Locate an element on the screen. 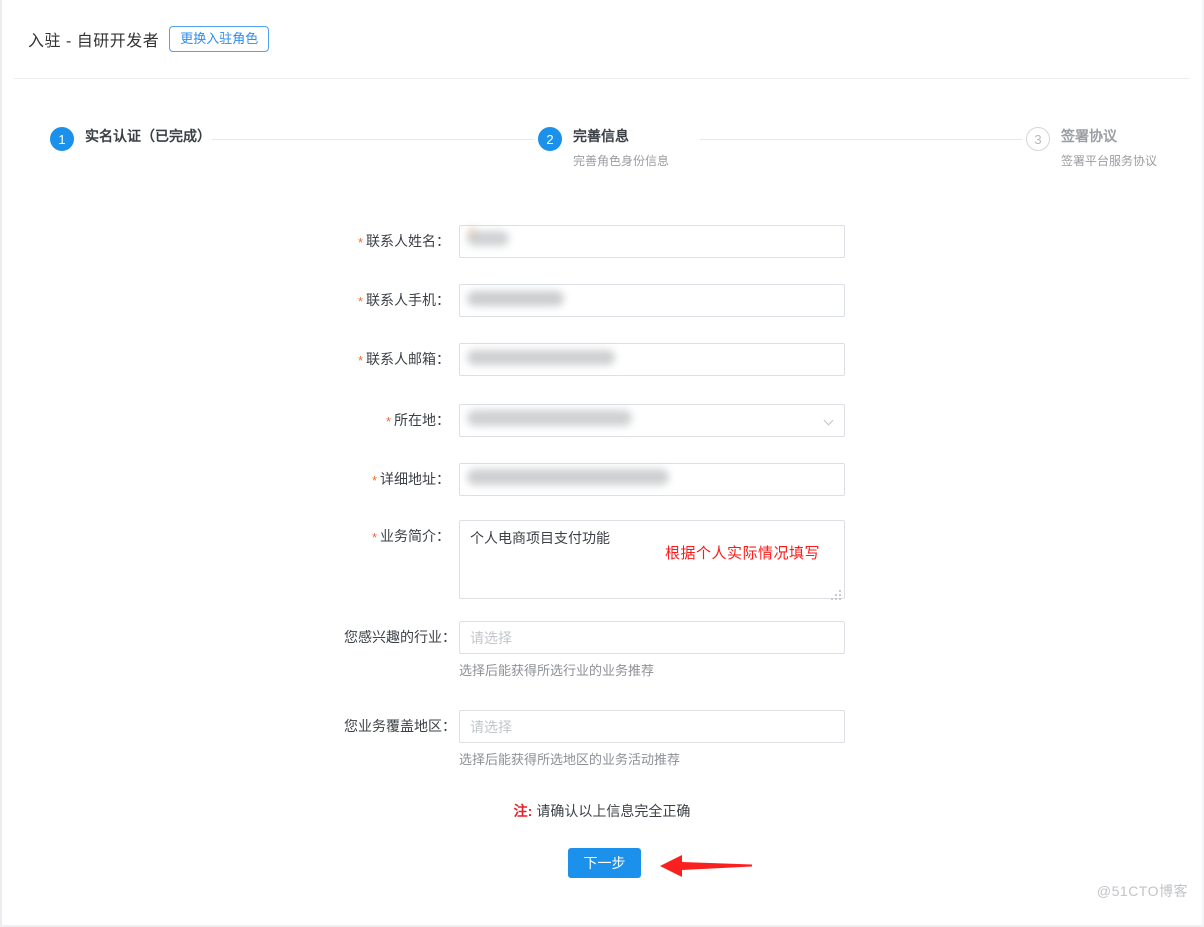 This screenshot has height=927, width=1204. location-select is located at coordinates (652, 420).